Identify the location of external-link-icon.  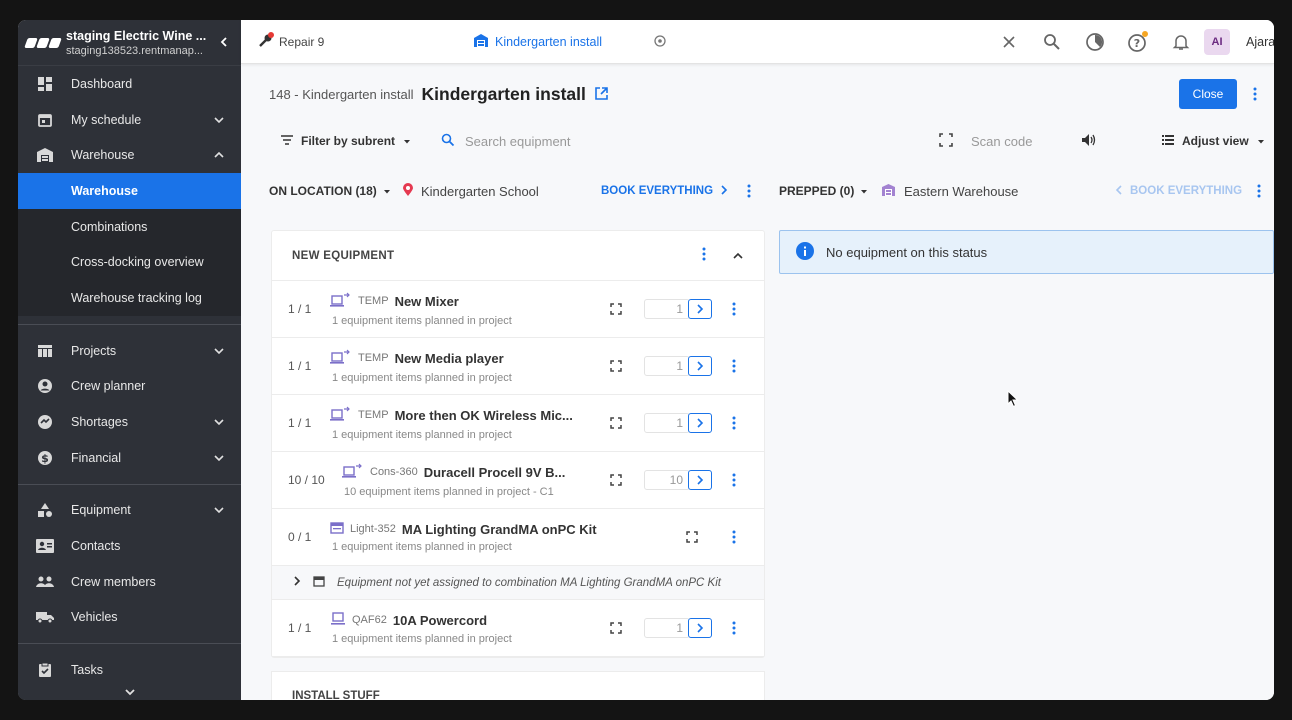
(601, 95).